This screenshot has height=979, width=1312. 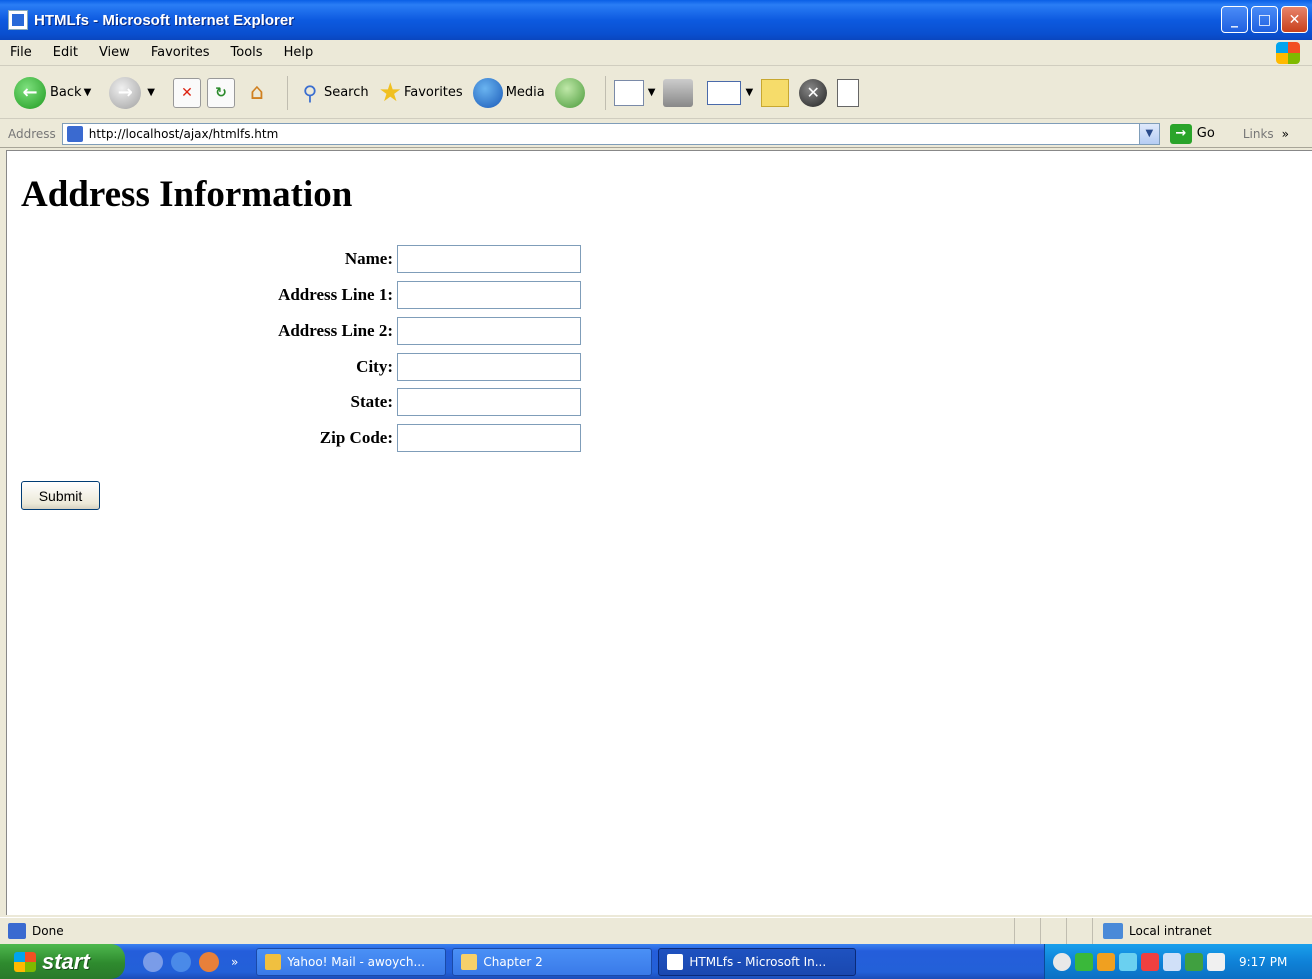 I want to click on home-icon: ⌂, so click(x=257, y=93).